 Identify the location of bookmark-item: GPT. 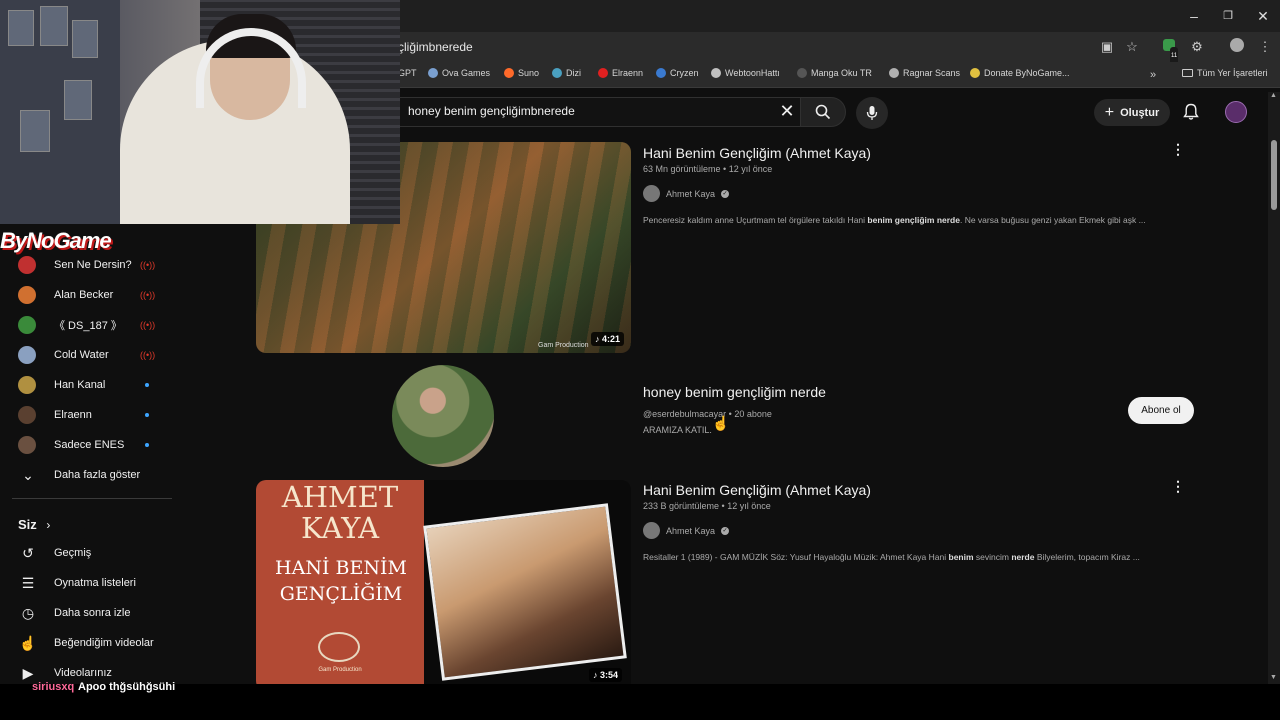
(407, 73).